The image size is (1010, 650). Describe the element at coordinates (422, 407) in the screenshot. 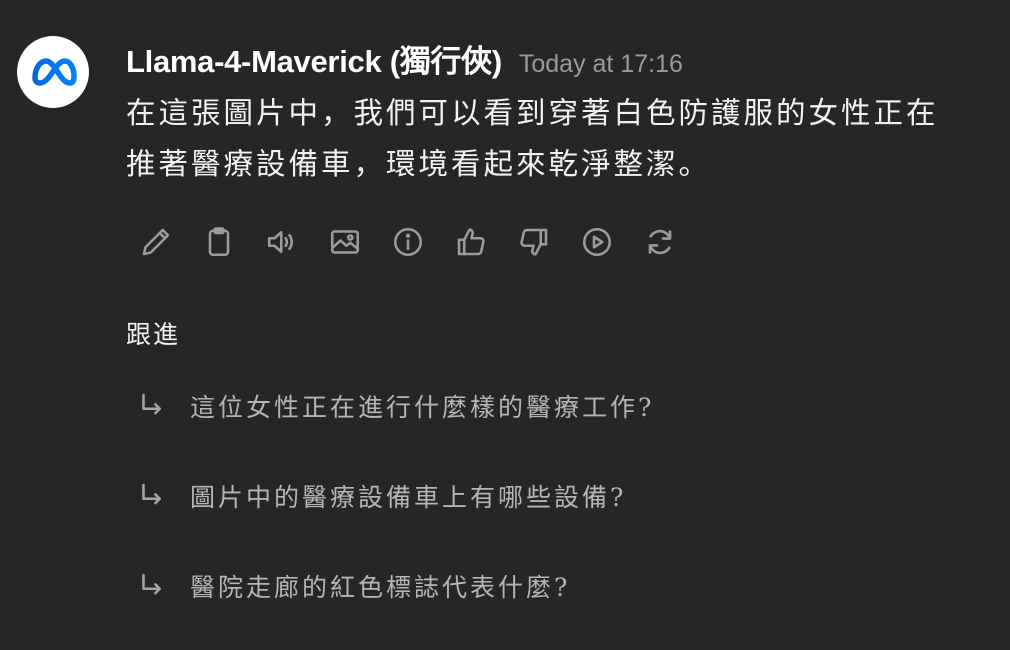

I see `followup-text: 這位女性正在進行什麼樣的醫療工作?` at that location.